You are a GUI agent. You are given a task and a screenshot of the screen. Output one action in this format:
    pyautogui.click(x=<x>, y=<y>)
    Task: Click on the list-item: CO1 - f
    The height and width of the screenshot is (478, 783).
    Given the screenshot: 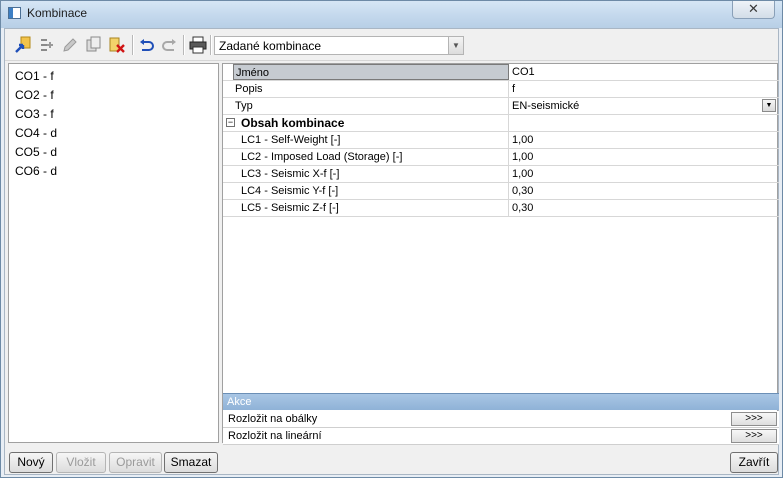 What is the action you would take?
    pyautogui.click(x=34, y=76)
    